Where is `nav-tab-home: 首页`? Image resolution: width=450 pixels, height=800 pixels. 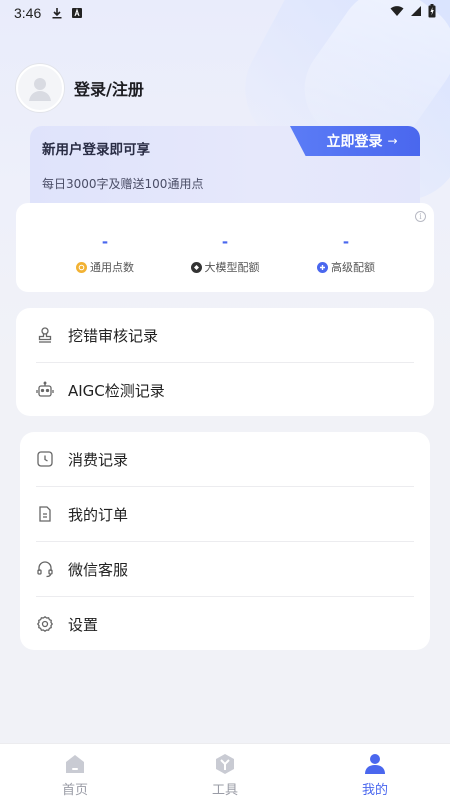
nav-tab-home: 首页 is located at coordinates (75, 775).